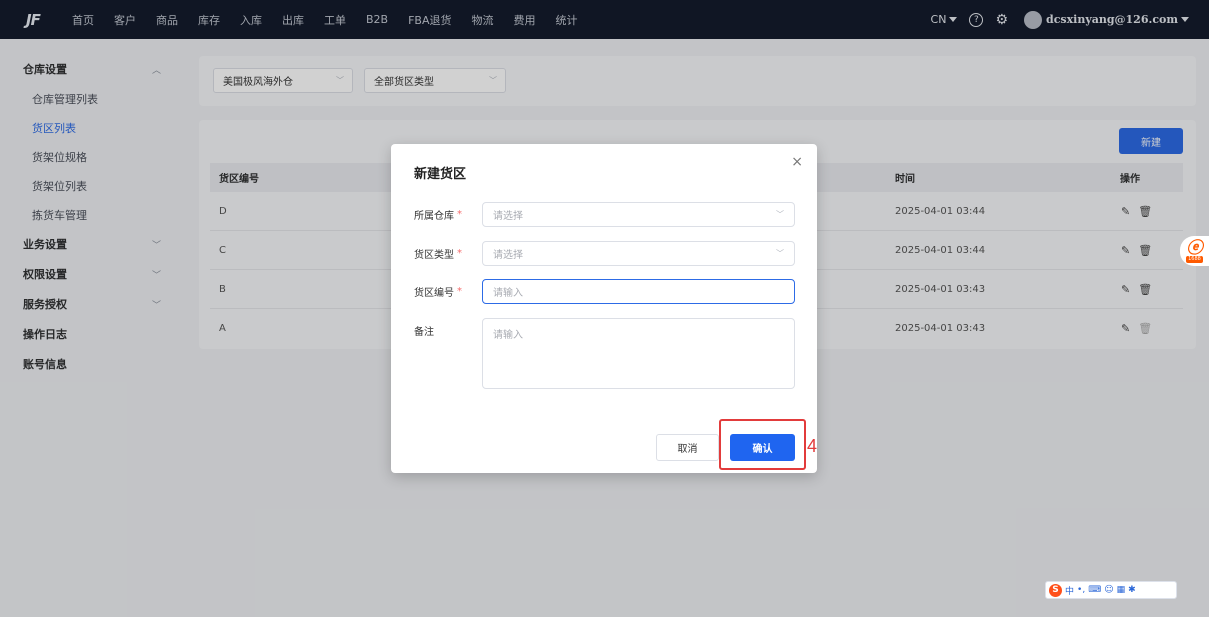 The image size is (1209, 617). Describe the element at coordinates (1108, 590) in the screenshot. I see `ime-emoji-icon: ☺` at that location.